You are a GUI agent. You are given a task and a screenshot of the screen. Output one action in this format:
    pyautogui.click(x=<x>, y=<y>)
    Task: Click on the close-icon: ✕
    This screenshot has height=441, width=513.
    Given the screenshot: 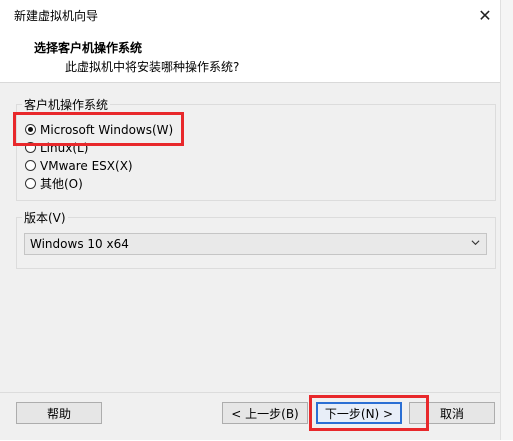 What is the action you would take?
    pyautogui.click(x=485, y=15)
    